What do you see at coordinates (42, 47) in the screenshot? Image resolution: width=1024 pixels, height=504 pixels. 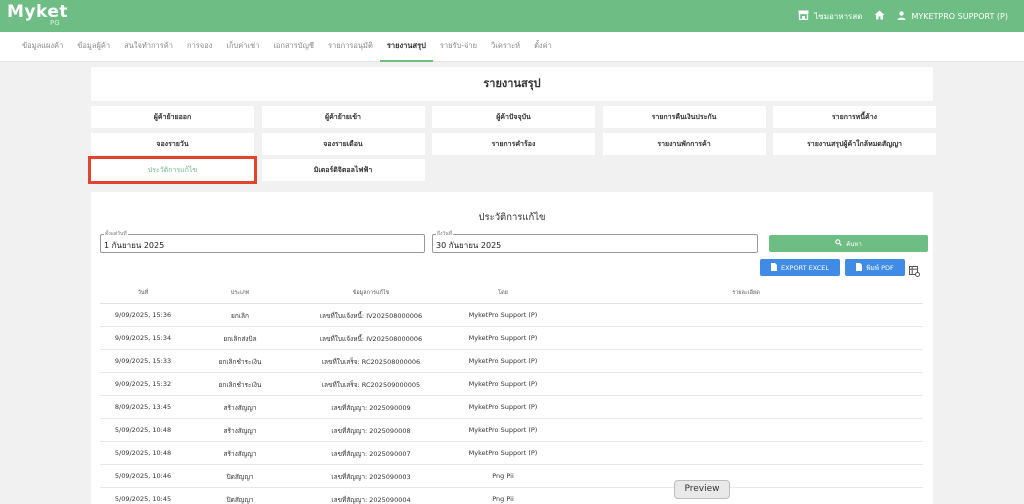 I see `nav-item: ข้อมูลแผงค้า` at bounding box center [42, 47].